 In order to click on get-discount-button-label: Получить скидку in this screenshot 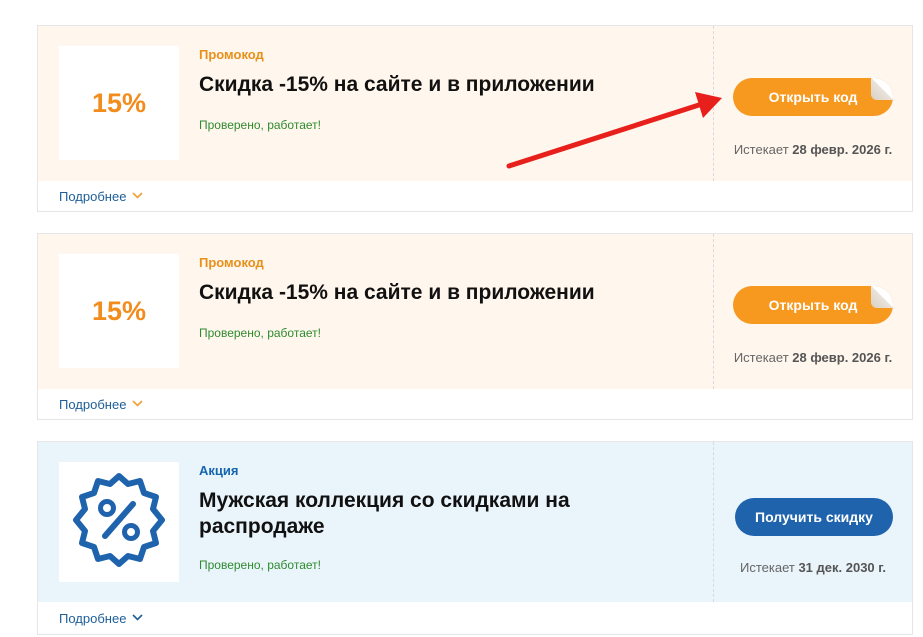, I will do `click(814, 517)`.